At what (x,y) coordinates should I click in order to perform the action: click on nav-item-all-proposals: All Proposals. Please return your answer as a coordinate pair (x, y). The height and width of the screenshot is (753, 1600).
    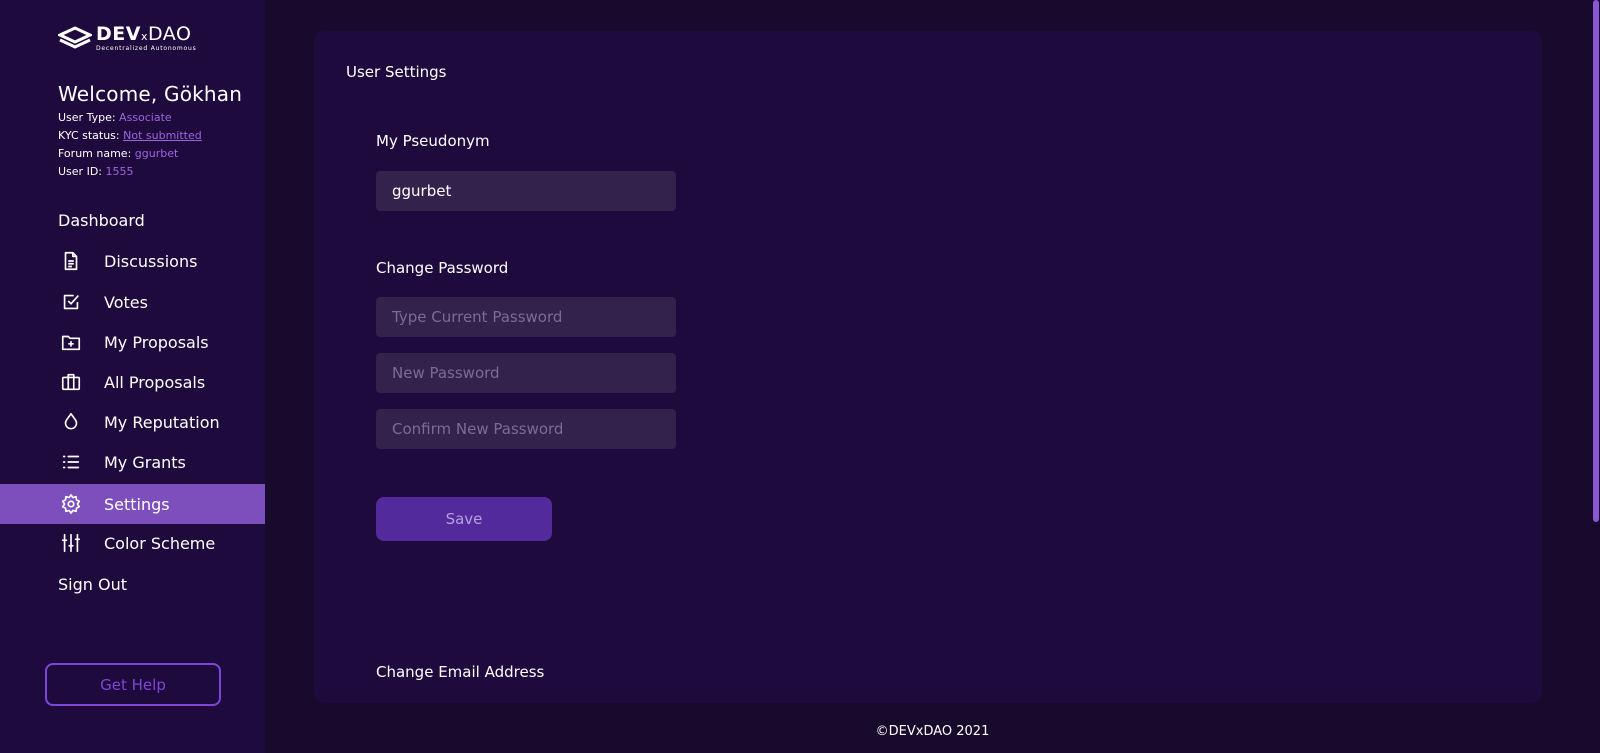
    Looking at the image, I should click on (132, 382).